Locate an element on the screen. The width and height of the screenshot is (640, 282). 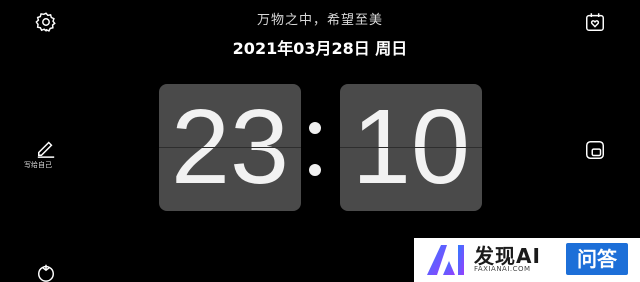
qa-button: 问答 is located at coordinates (597, 259).